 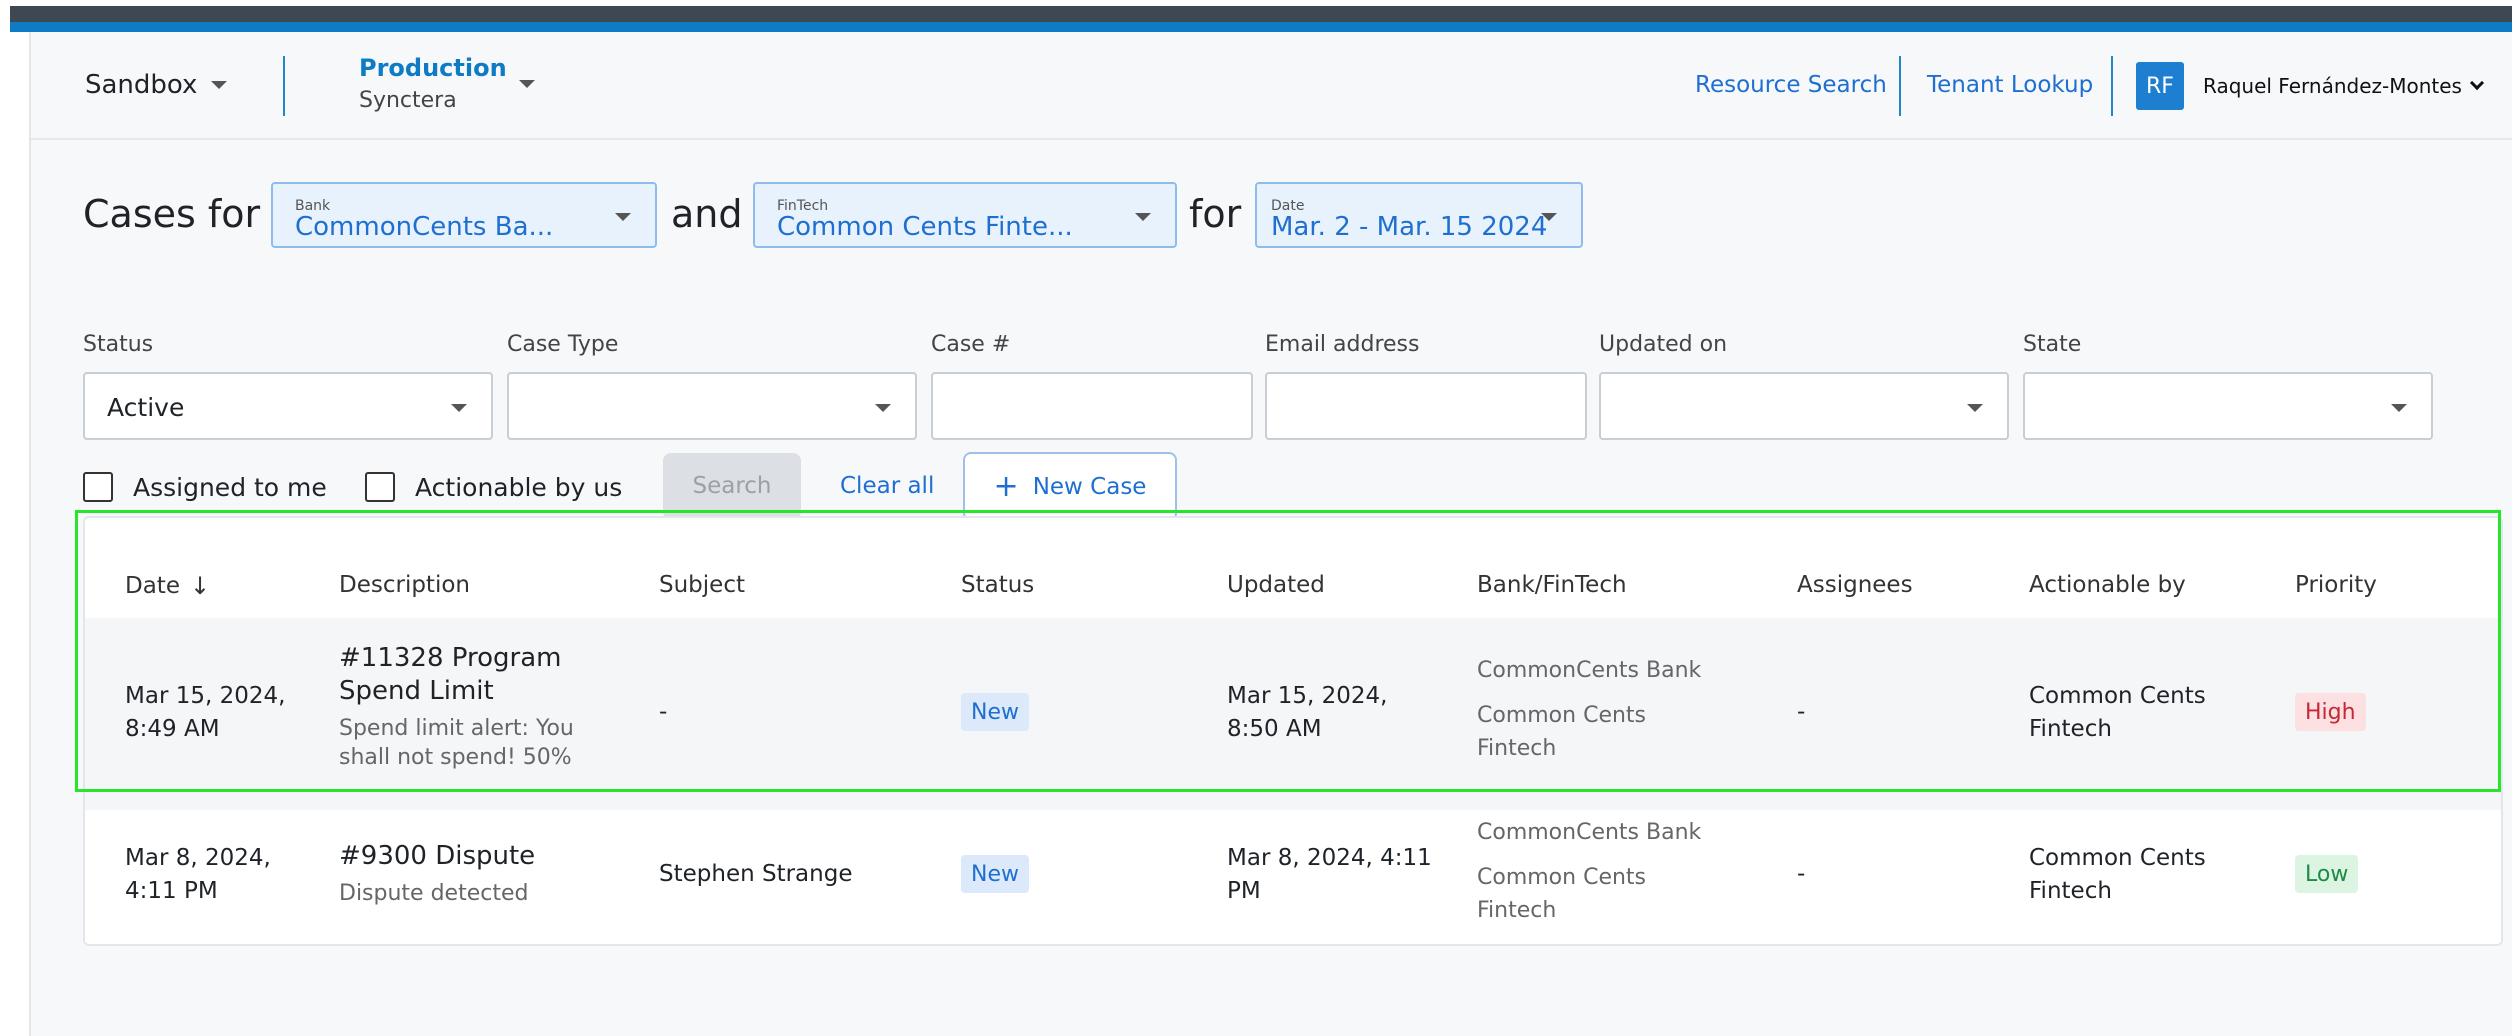 What do you see at coordinates (450, 658) in the screenshot?
I see `case-title: #11328 Program` at bounding box center [450, 658].